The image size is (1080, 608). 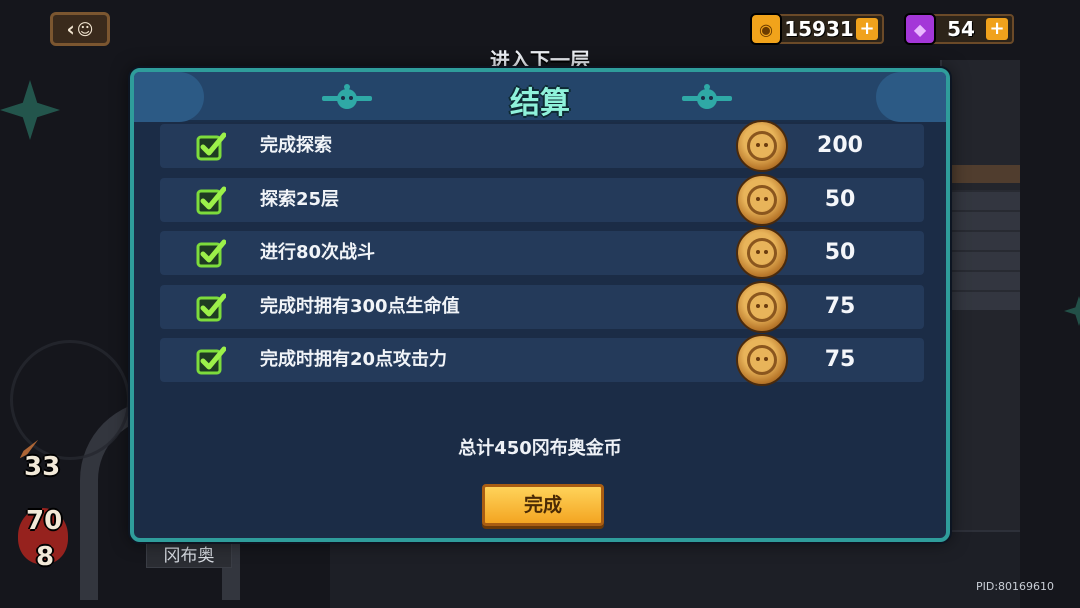 I want to click on character-face-icon: ☺, so click(x=85, y=29).